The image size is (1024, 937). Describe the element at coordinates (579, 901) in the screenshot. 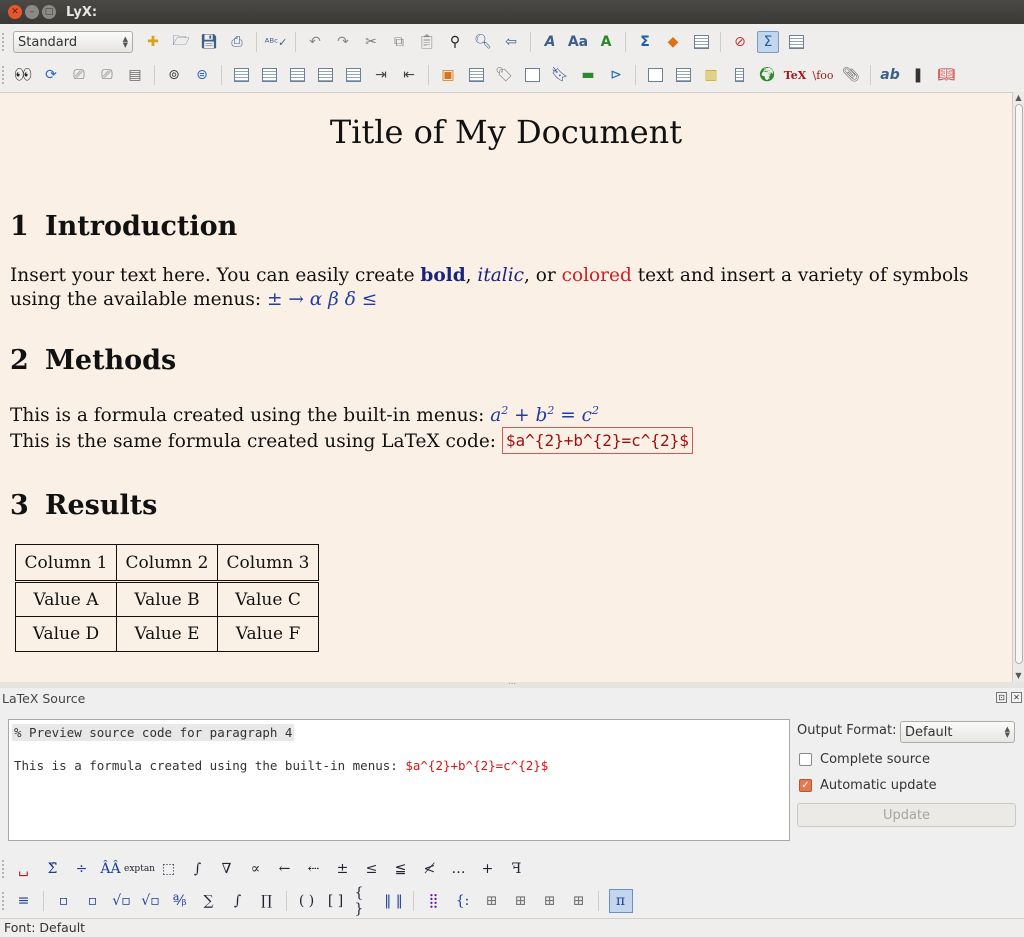

I see `math-delete-column-icon: ⊞` at that location.